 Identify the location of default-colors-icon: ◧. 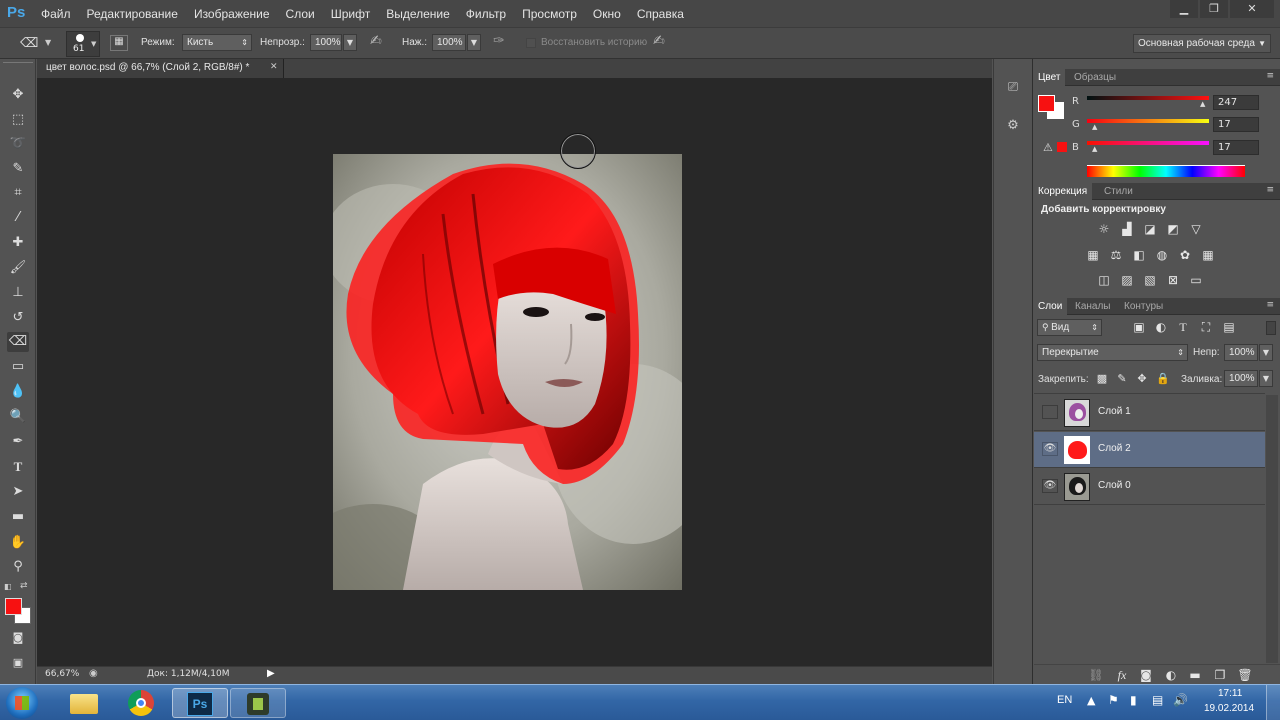
(8, 586).